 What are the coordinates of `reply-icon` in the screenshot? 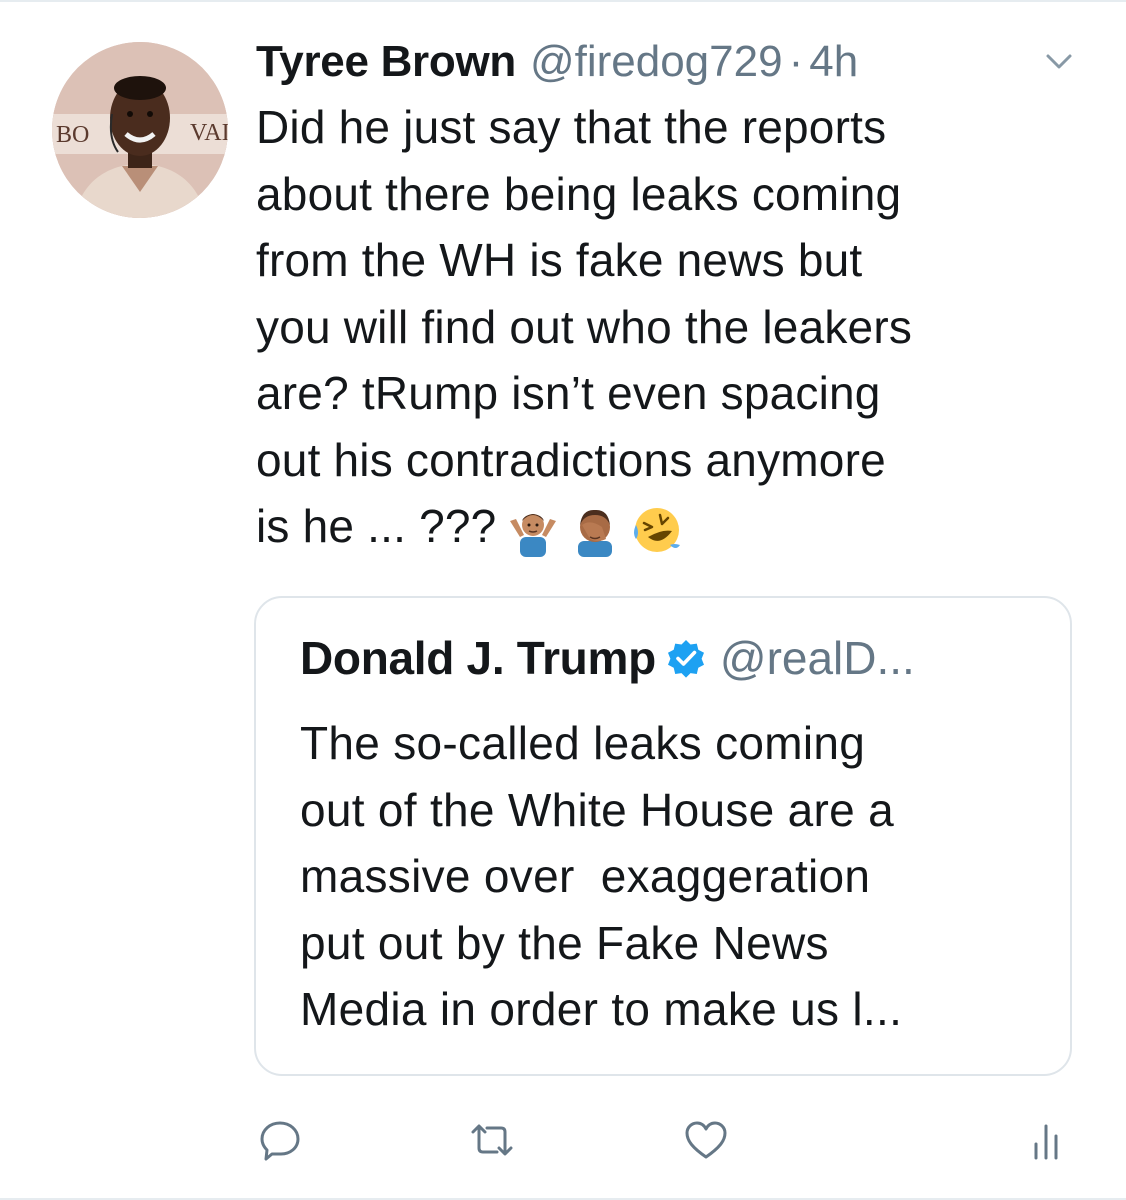 It's located at (280, 1140).